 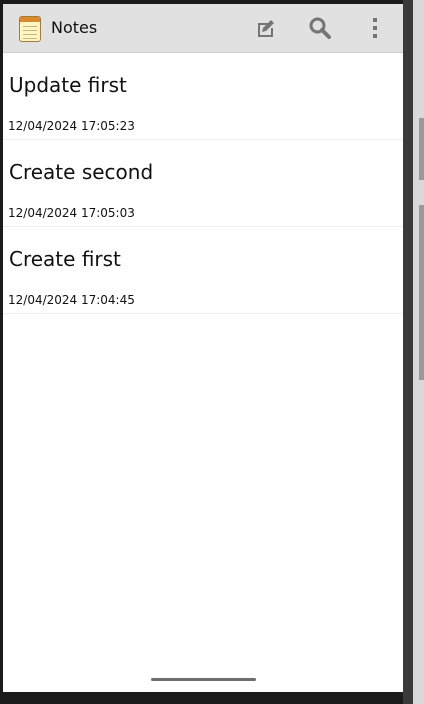 What do you see at coordinates (203, 96) in the screenshot?
I see `note-list-item: Update first 12/04/2024 17:05:23` at bounding box center [203, 96].